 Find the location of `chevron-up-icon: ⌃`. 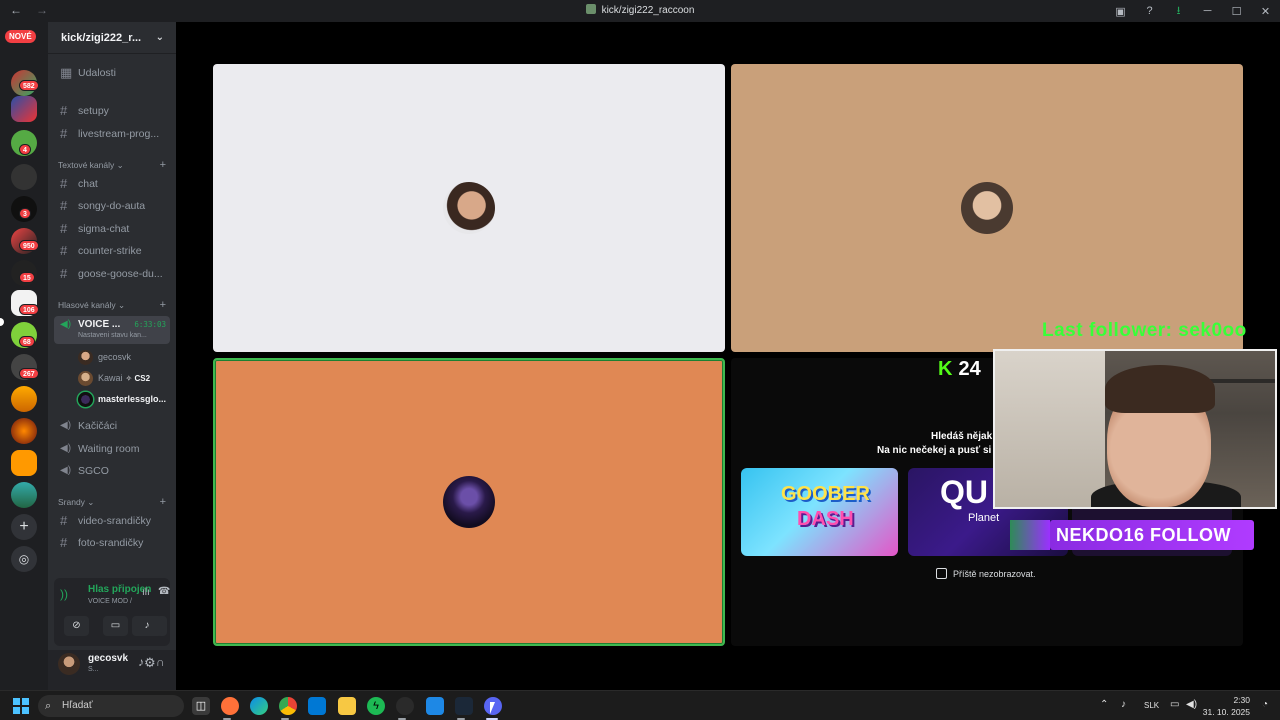

chevron-up-icon: ⌃ is located at coordinates (1104, 704).